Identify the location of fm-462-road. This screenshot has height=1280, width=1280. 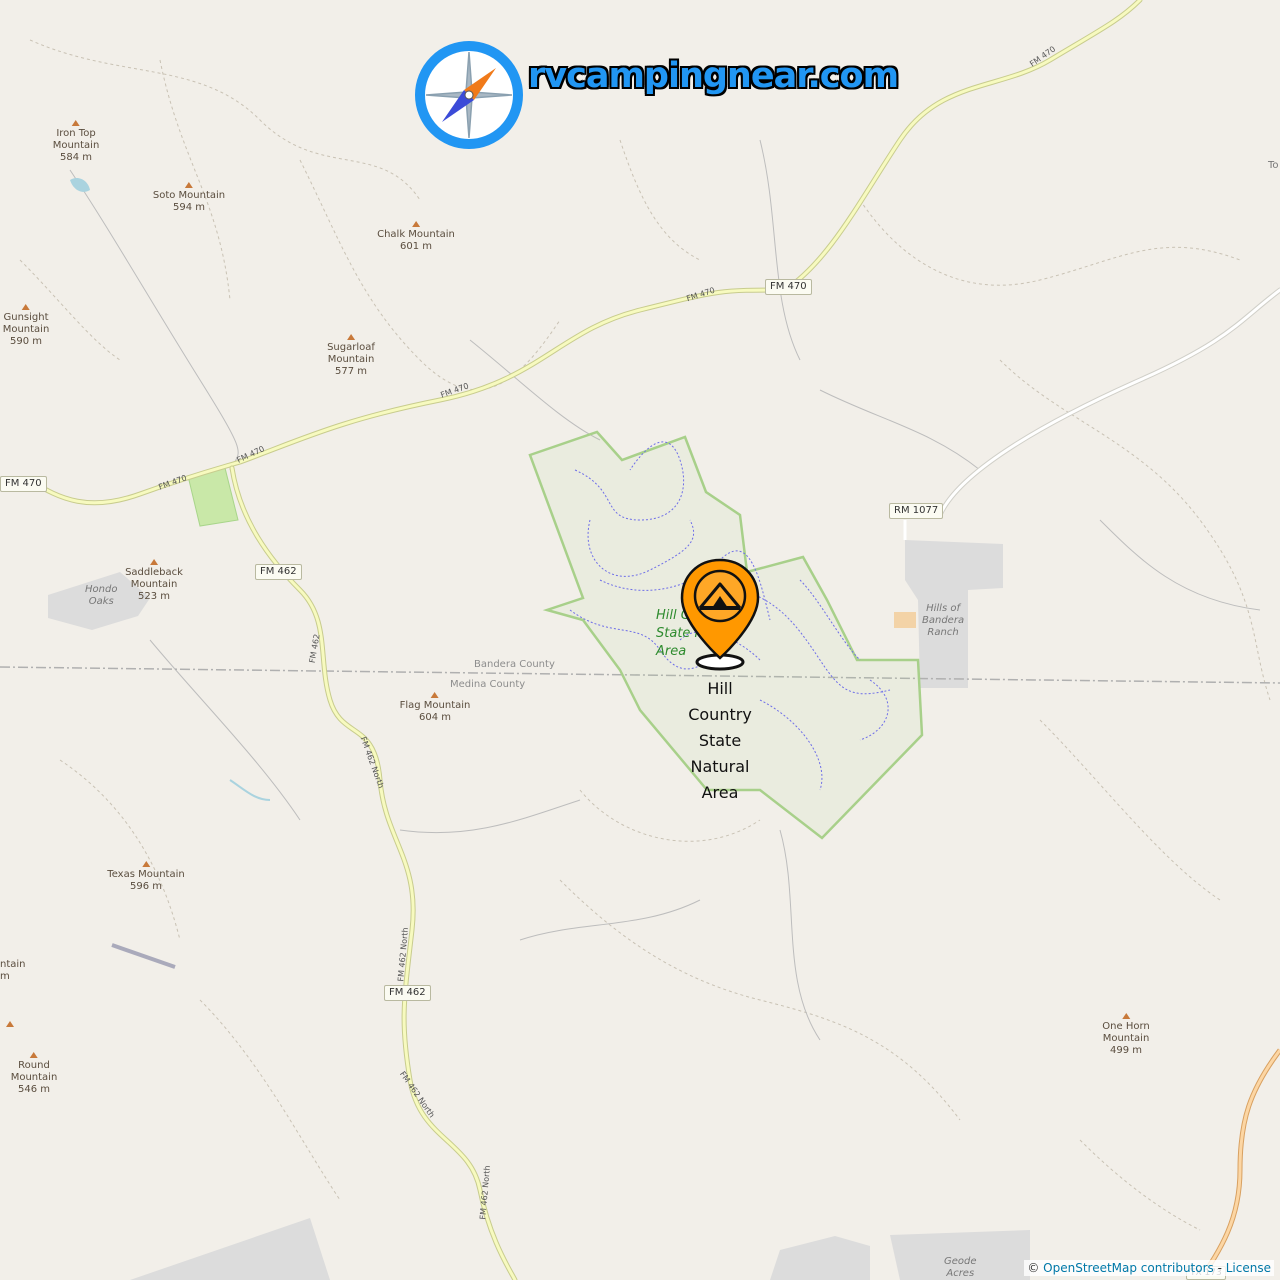
(373, 873).